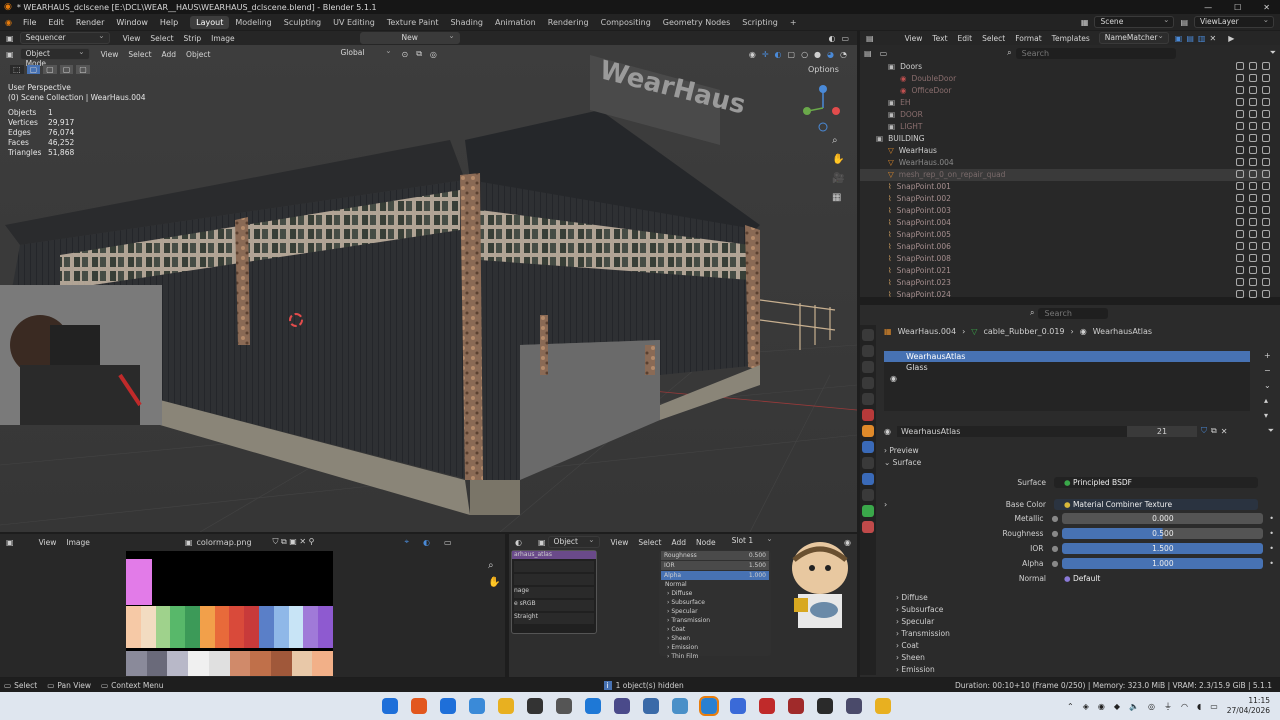  Describe the element at coordinates (887, 431) in the screenshot. I see `material-browse-icon: ◉` at that location.